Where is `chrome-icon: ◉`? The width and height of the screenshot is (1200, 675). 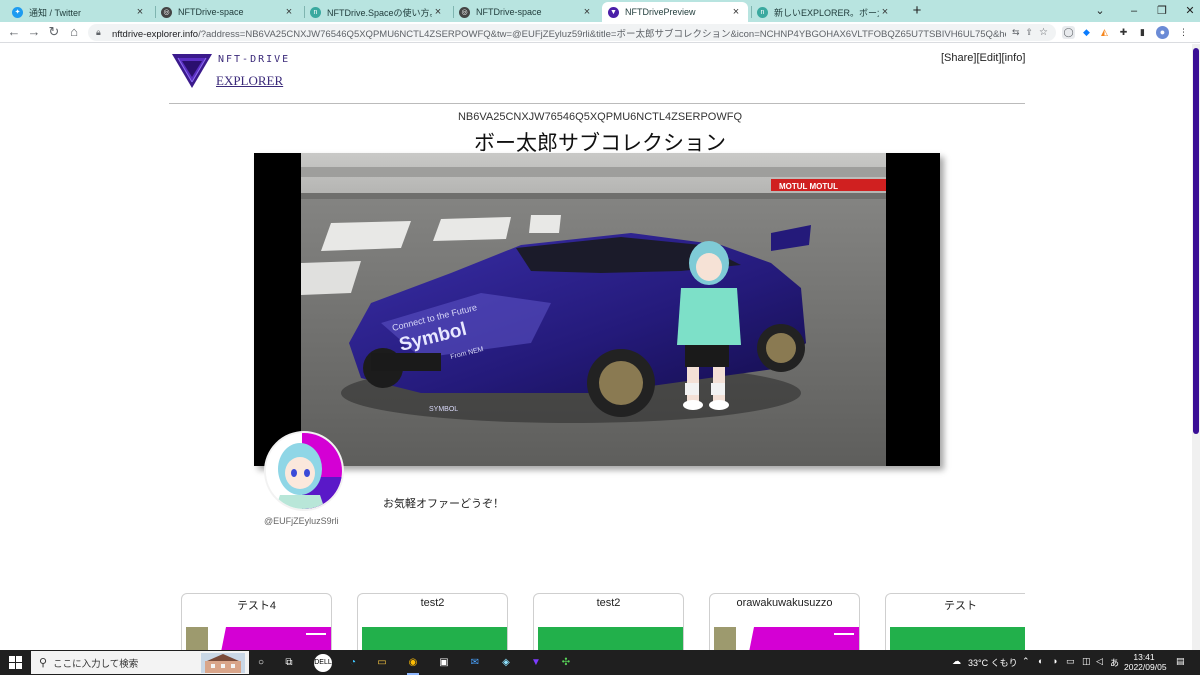 chrome-icon: ◉ is located at coordinates (413, 664).